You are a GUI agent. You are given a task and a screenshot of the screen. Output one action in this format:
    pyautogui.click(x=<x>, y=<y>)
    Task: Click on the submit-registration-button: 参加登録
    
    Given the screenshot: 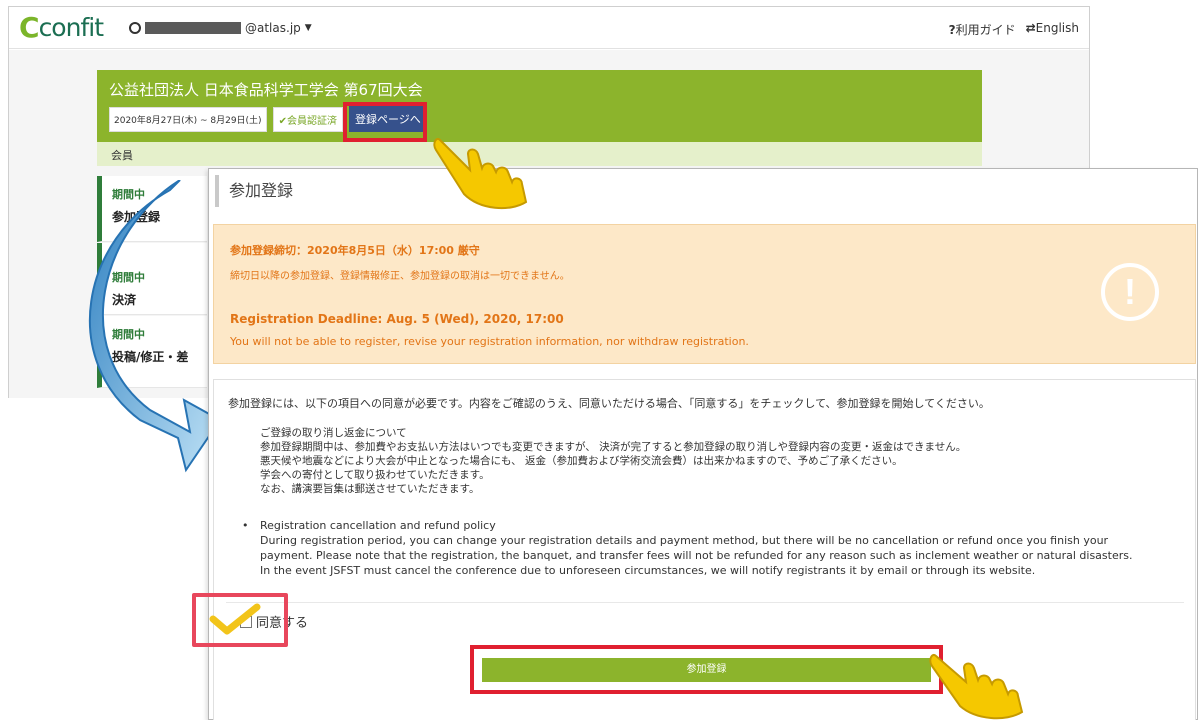 What is the action you would take?
    pyautogui.click(x=706, y=670)
    